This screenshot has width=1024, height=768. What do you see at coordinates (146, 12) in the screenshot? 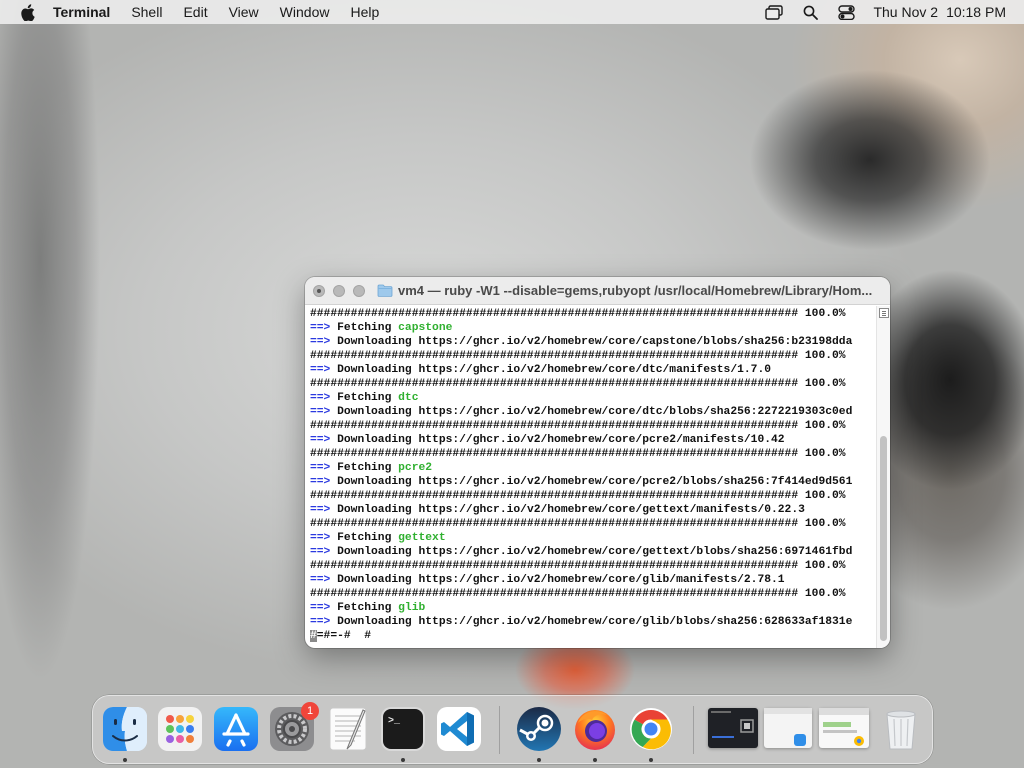
I see `menu-shell: Shell` at bounding box center [146, 12].